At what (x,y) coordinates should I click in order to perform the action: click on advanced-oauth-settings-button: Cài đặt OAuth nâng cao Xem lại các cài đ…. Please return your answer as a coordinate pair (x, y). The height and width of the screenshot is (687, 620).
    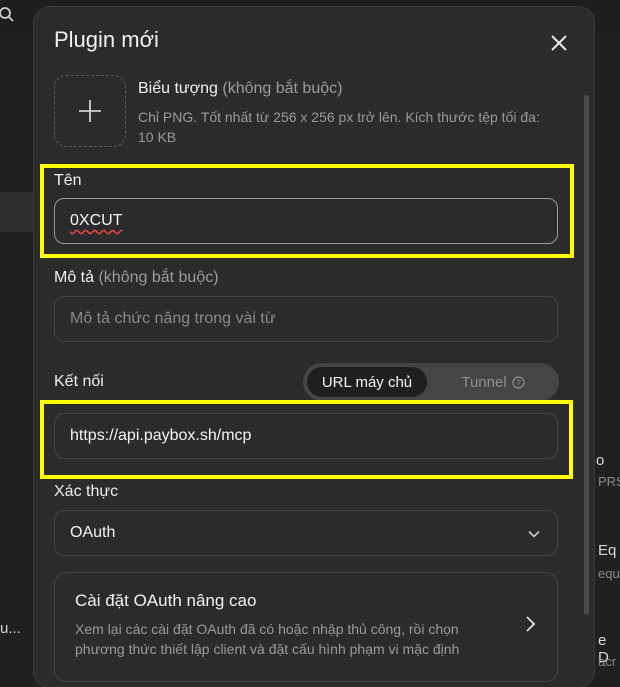
    Looking at the image, I should click on (306, 627).